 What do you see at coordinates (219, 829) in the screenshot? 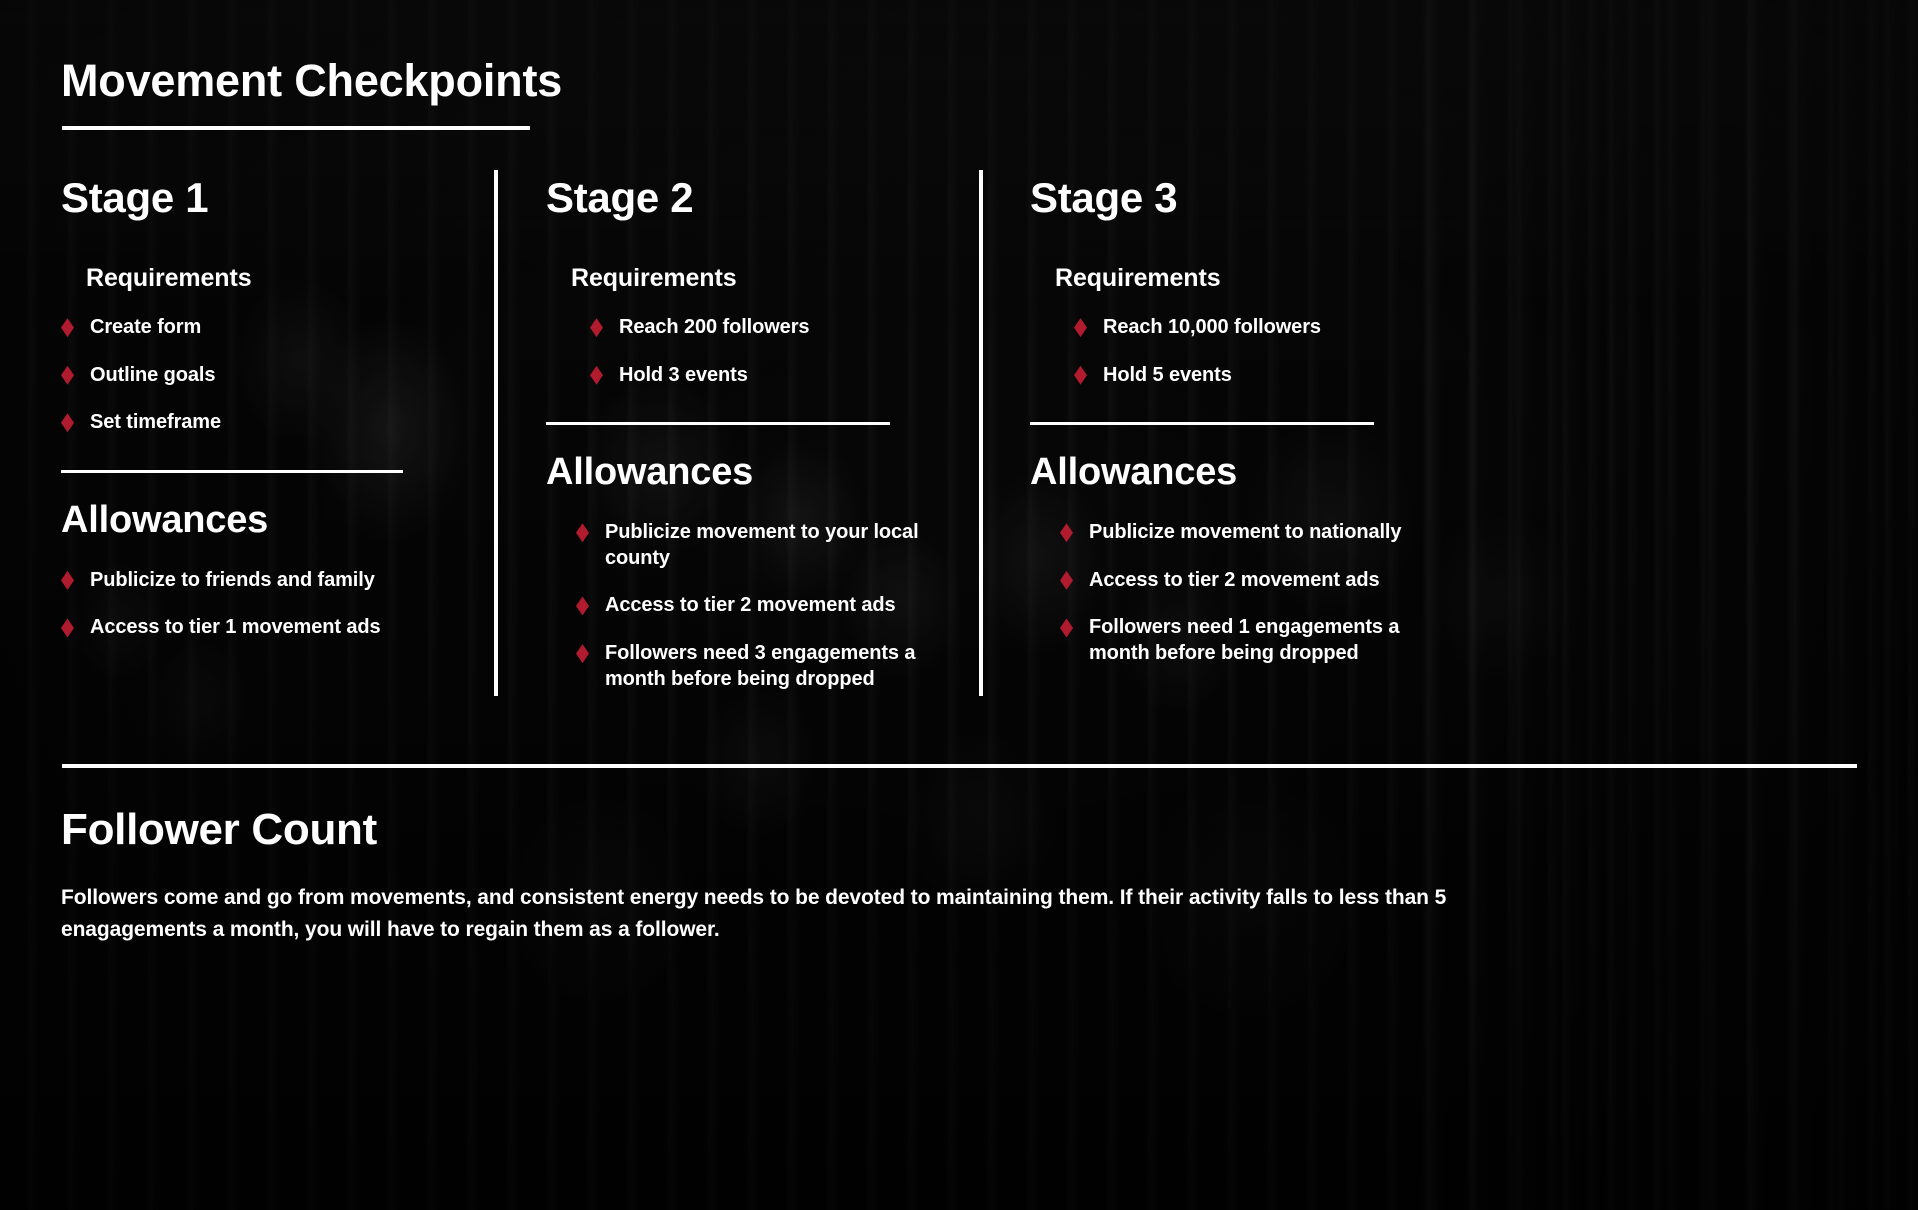
I see `footer-title: Follower Count` at bounding box center [219, 829].